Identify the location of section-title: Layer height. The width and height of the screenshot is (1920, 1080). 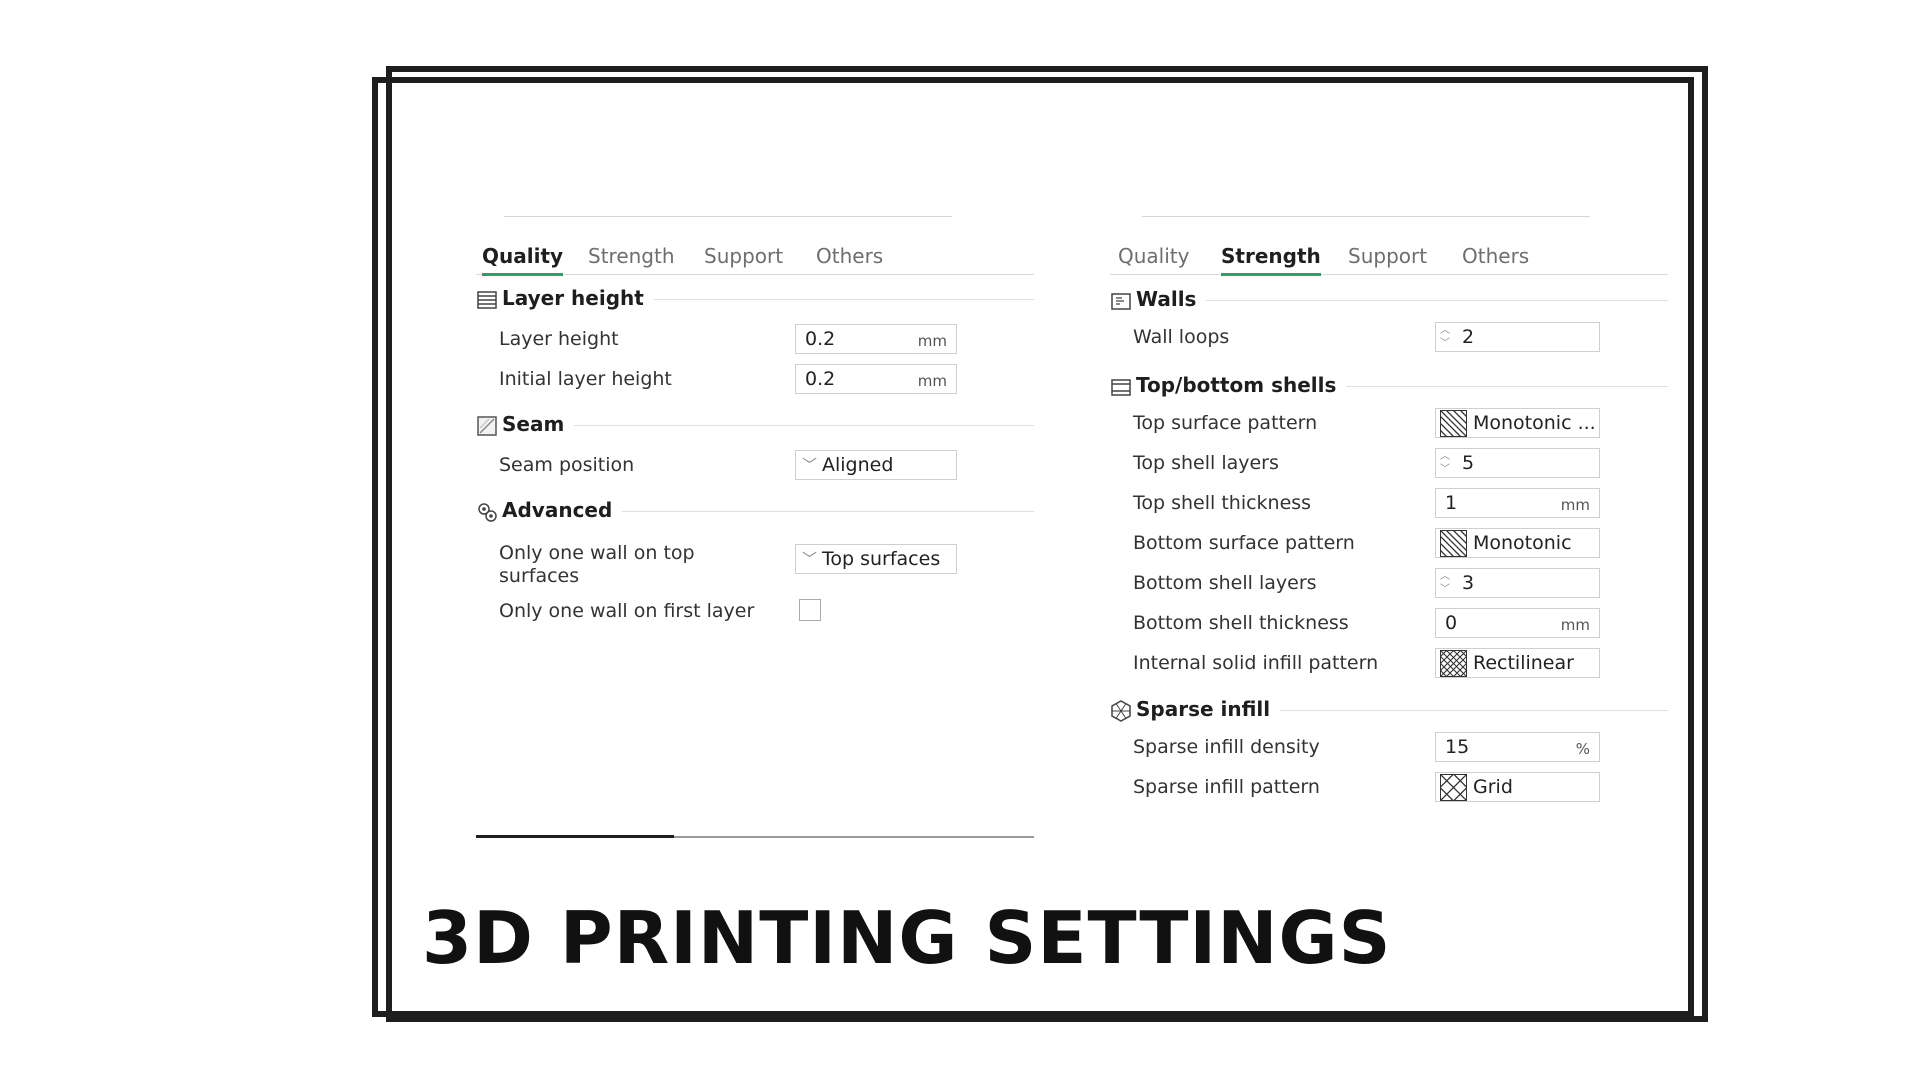
(578, 298).